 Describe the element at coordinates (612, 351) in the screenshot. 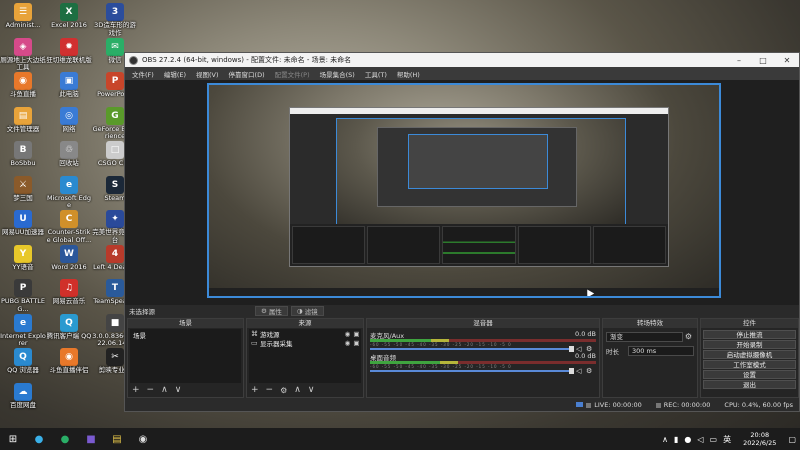

I see `duration-label: 时长` at that location.